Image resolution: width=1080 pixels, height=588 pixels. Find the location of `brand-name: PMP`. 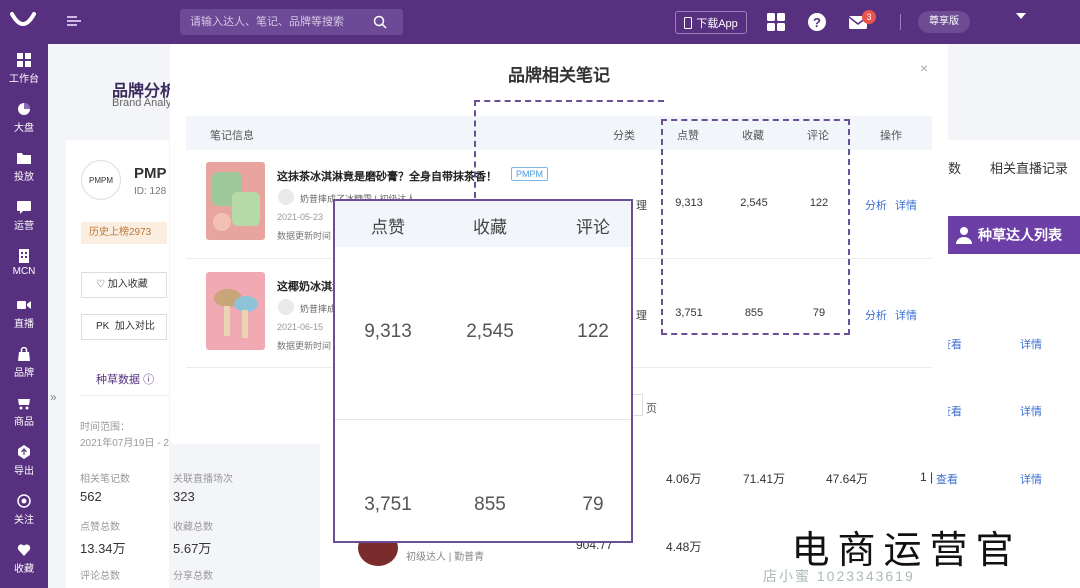

brand-name: PMP is located at coordinates (150, 173).